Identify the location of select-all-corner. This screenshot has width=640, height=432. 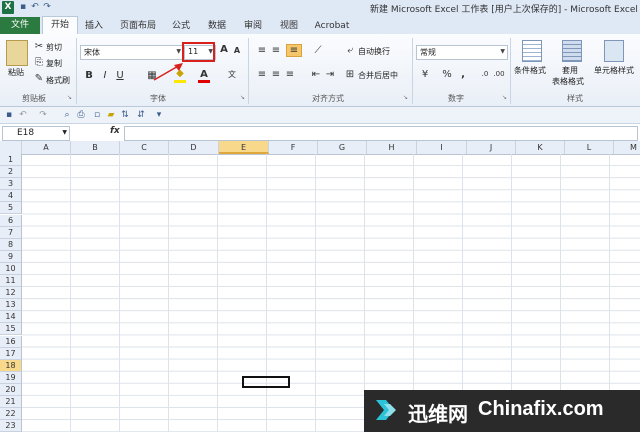
(11, 147).